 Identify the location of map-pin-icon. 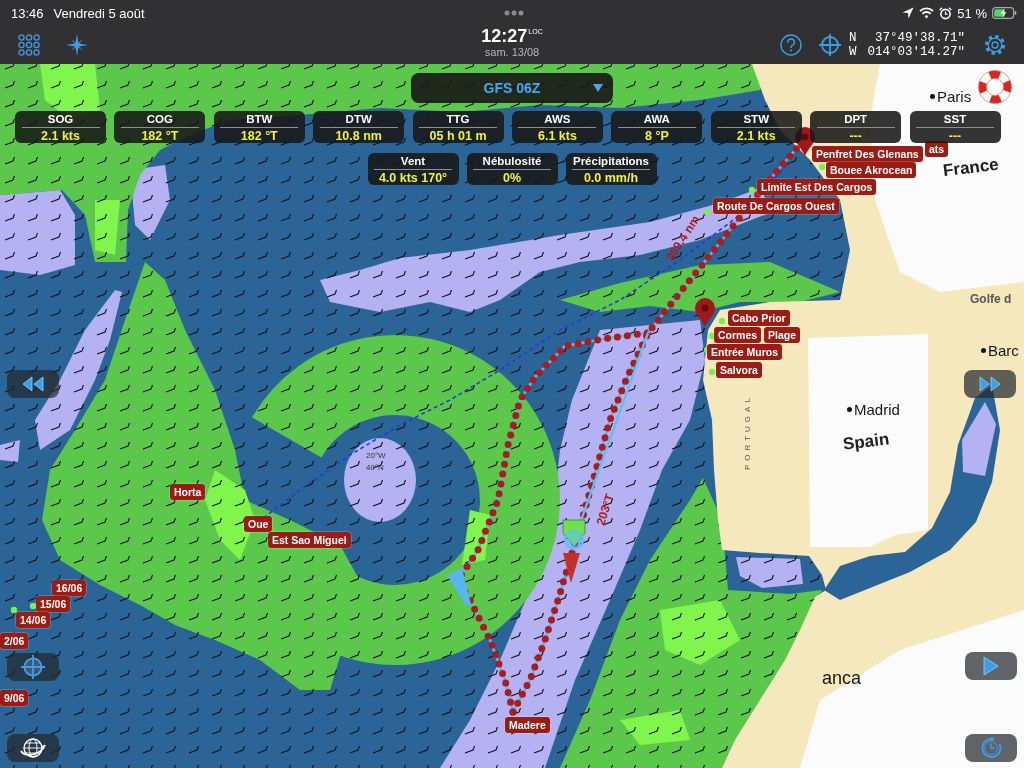
(705, 312).